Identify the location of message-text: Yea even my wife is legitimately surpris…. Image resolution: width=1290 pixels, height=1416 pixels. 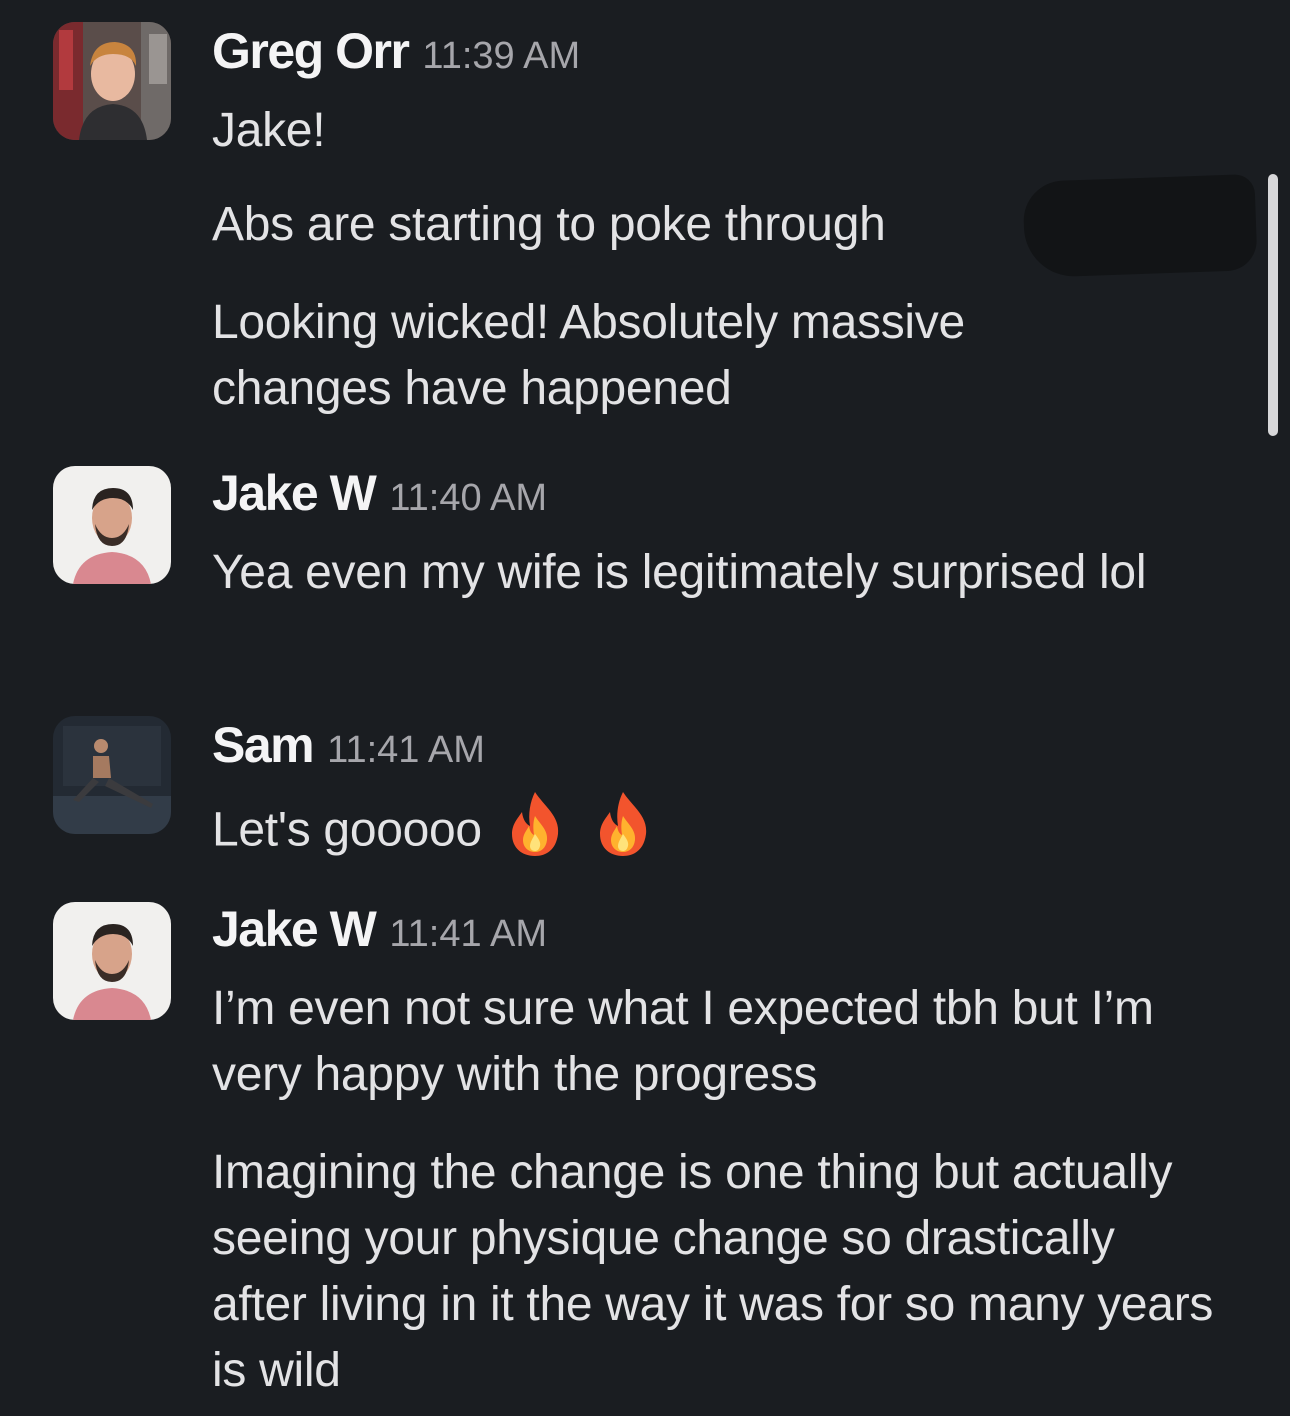
(679, 572).